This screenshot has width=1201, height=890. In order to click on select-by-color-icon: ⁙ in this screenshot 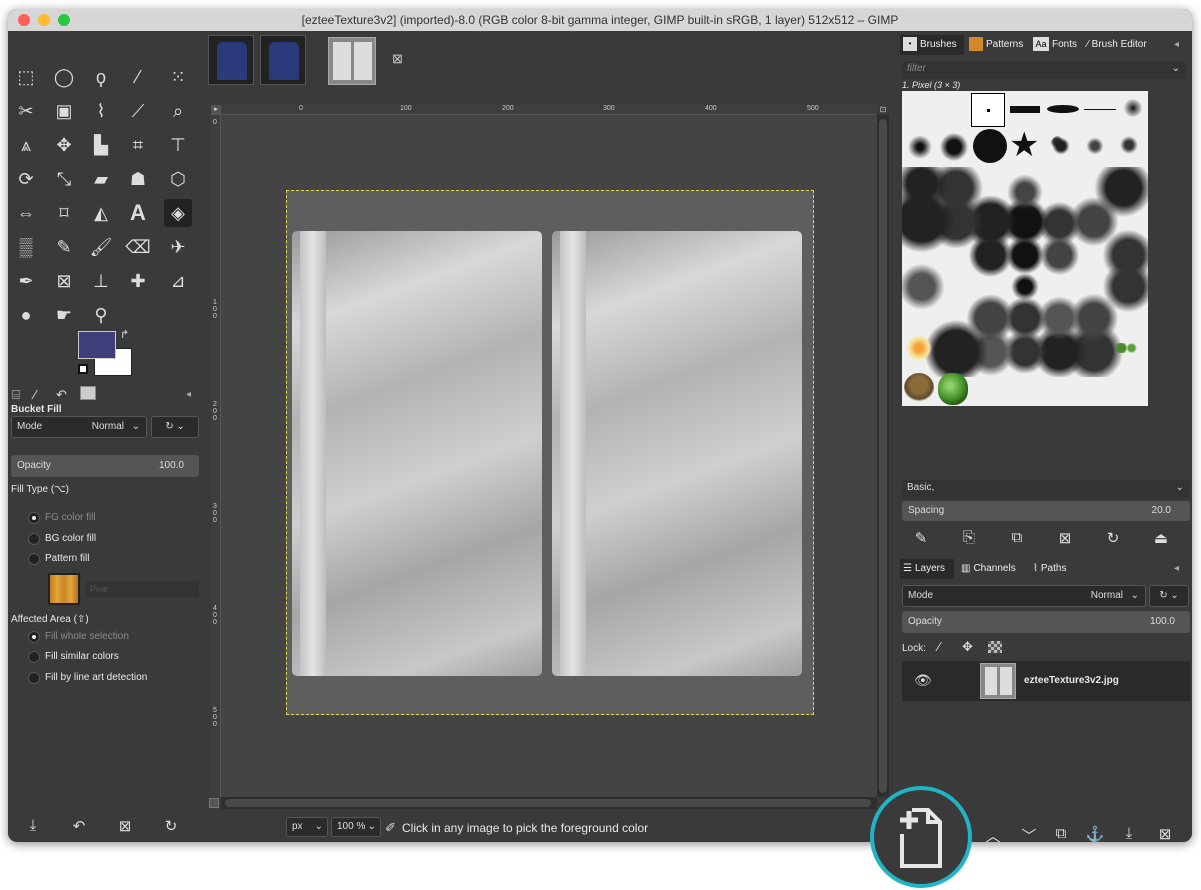, I will do `click(178, 77)`.